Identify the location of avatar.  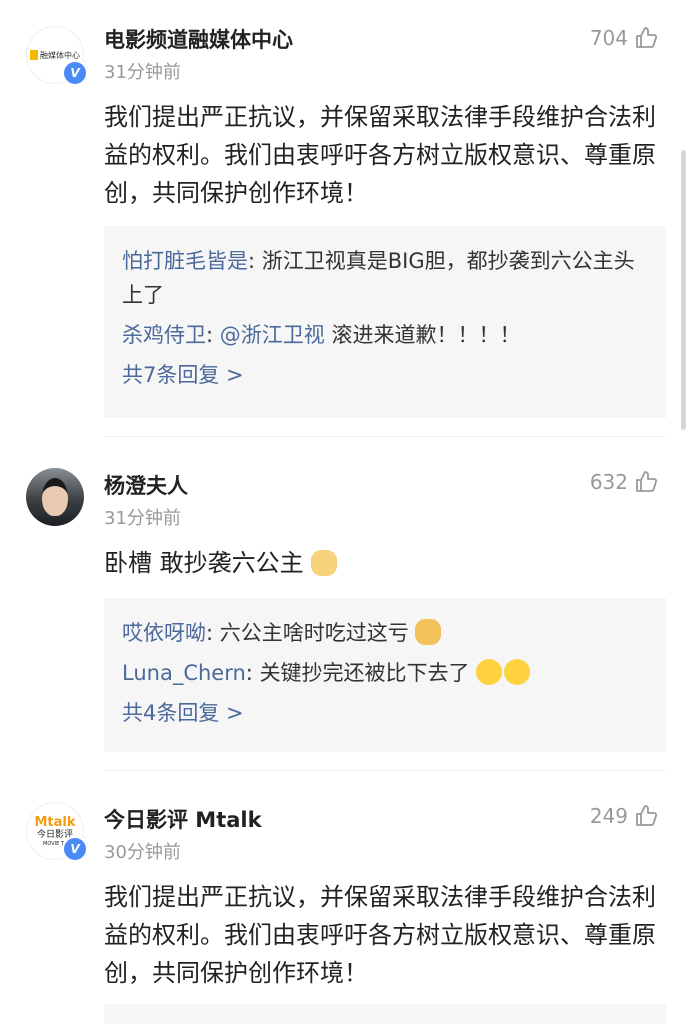
(55, 497).